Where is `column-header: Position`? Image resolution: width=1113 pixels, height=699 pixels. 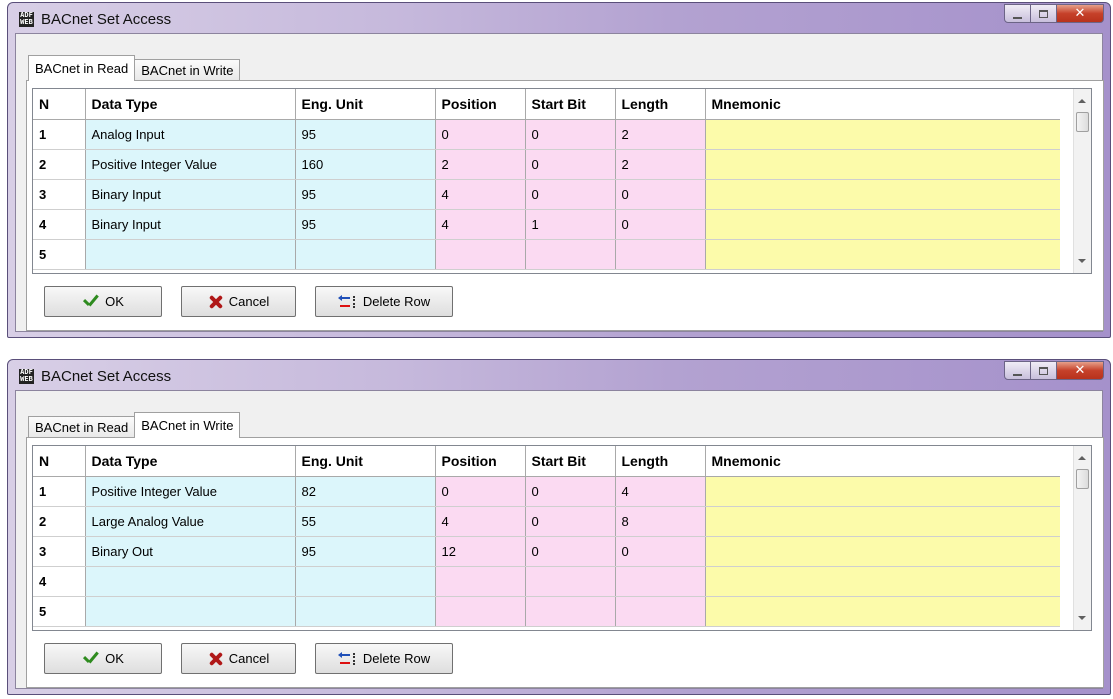
column-header: Position is located at coordinates (480, 104).